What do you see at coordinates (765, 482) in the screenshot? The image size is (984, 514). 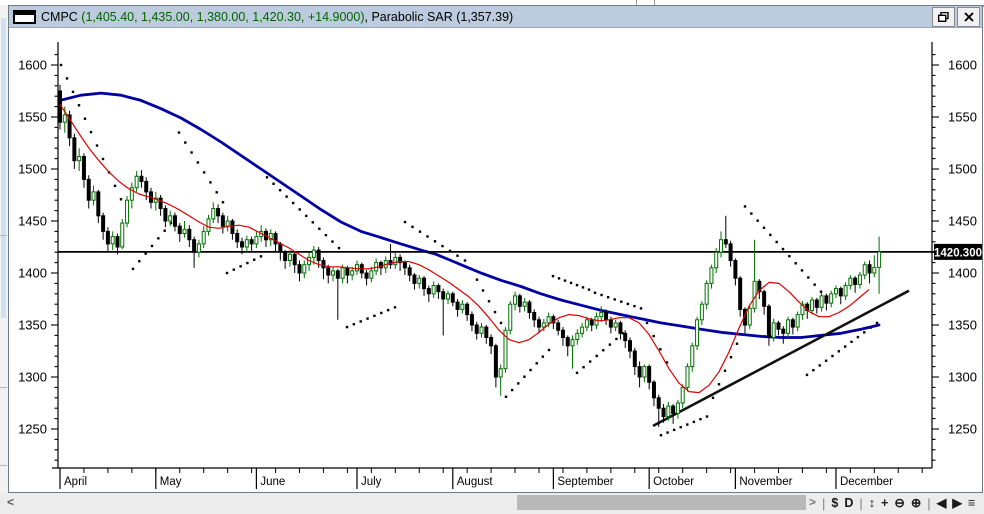 I see `x-axis-month-label: November` at bounding box center [765, 482].